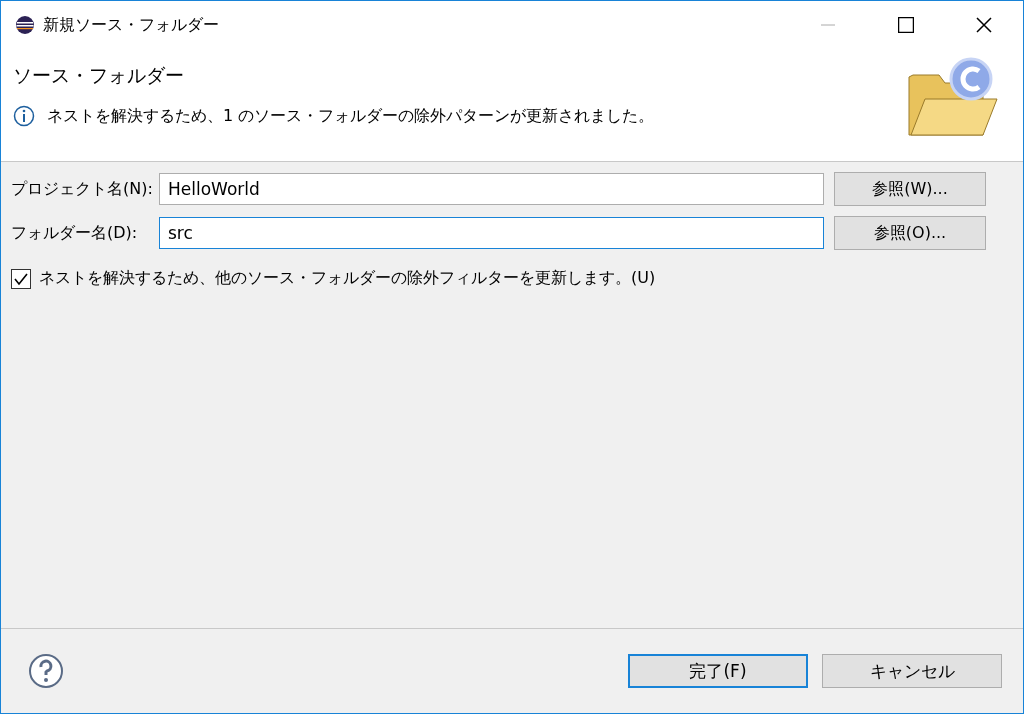 The image size is (1024, 714). Describe the element at coordinates (351, 116) in the screenshot. I see `status-message: ネストを解決するため、1 のソース・フォルダーの除外パターンが更新されました。` at that location.